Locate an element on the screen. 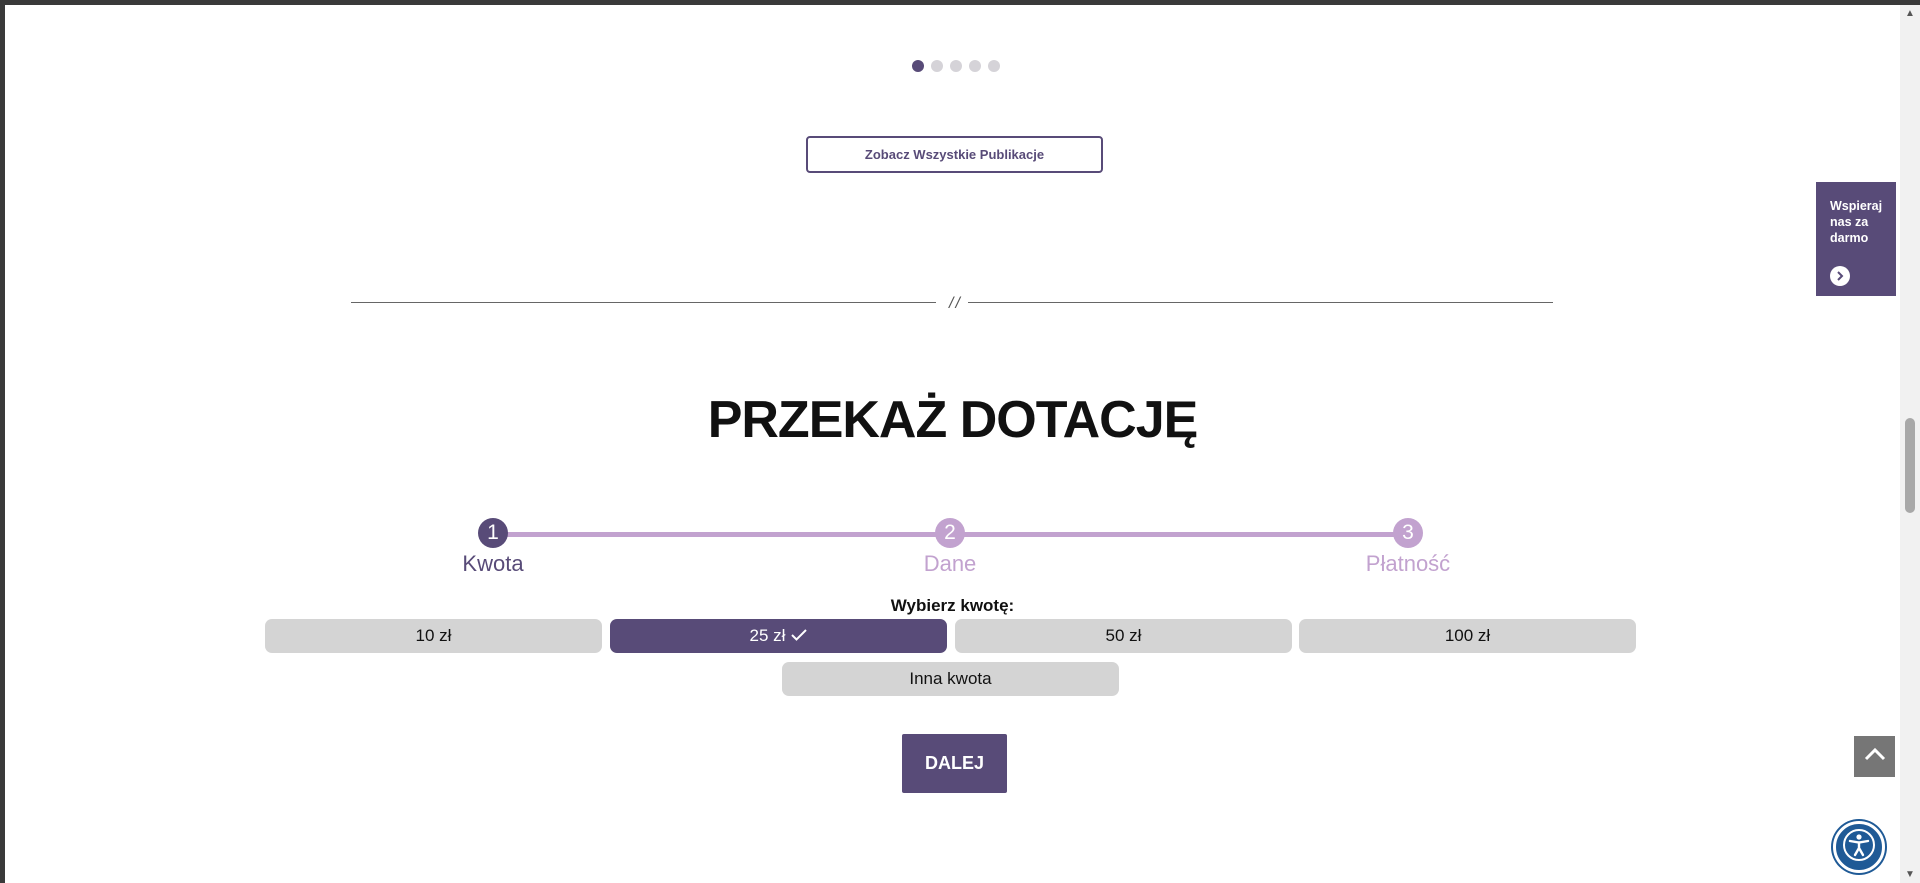 Image resolution: width=1920 pixels, height=883 pixels. amount-label: Inna kwota is located at coordinates (950, 678).